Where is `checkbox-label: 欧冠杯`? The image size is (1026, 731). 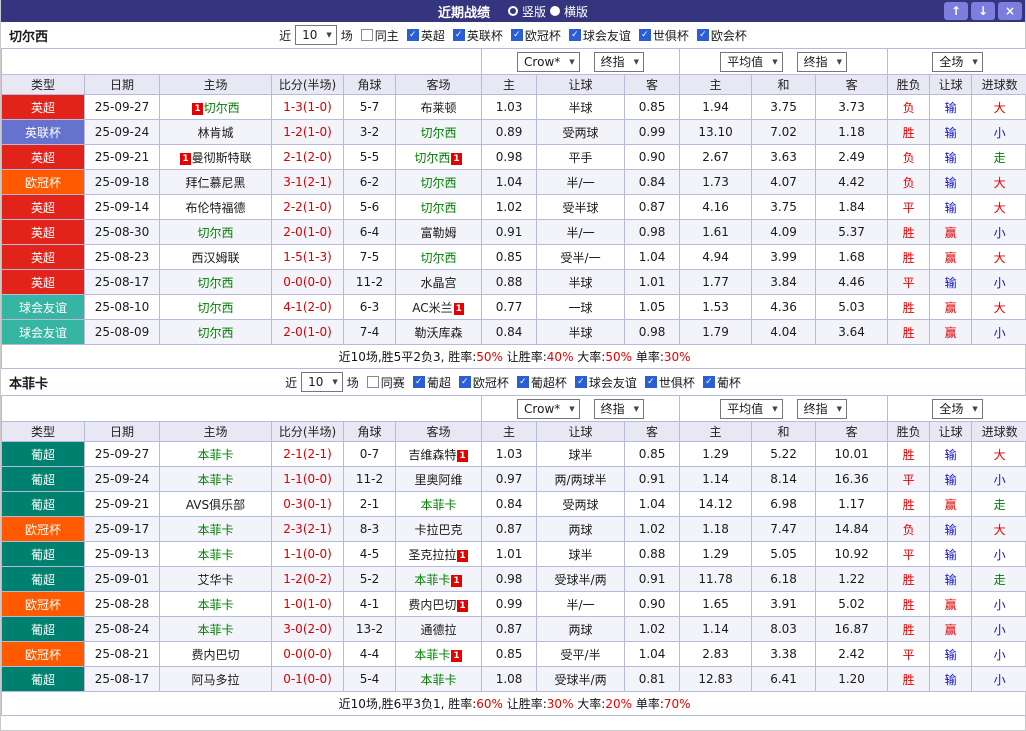 checkbox-label: 欧冠杯 is located at coordinates (542, 35).